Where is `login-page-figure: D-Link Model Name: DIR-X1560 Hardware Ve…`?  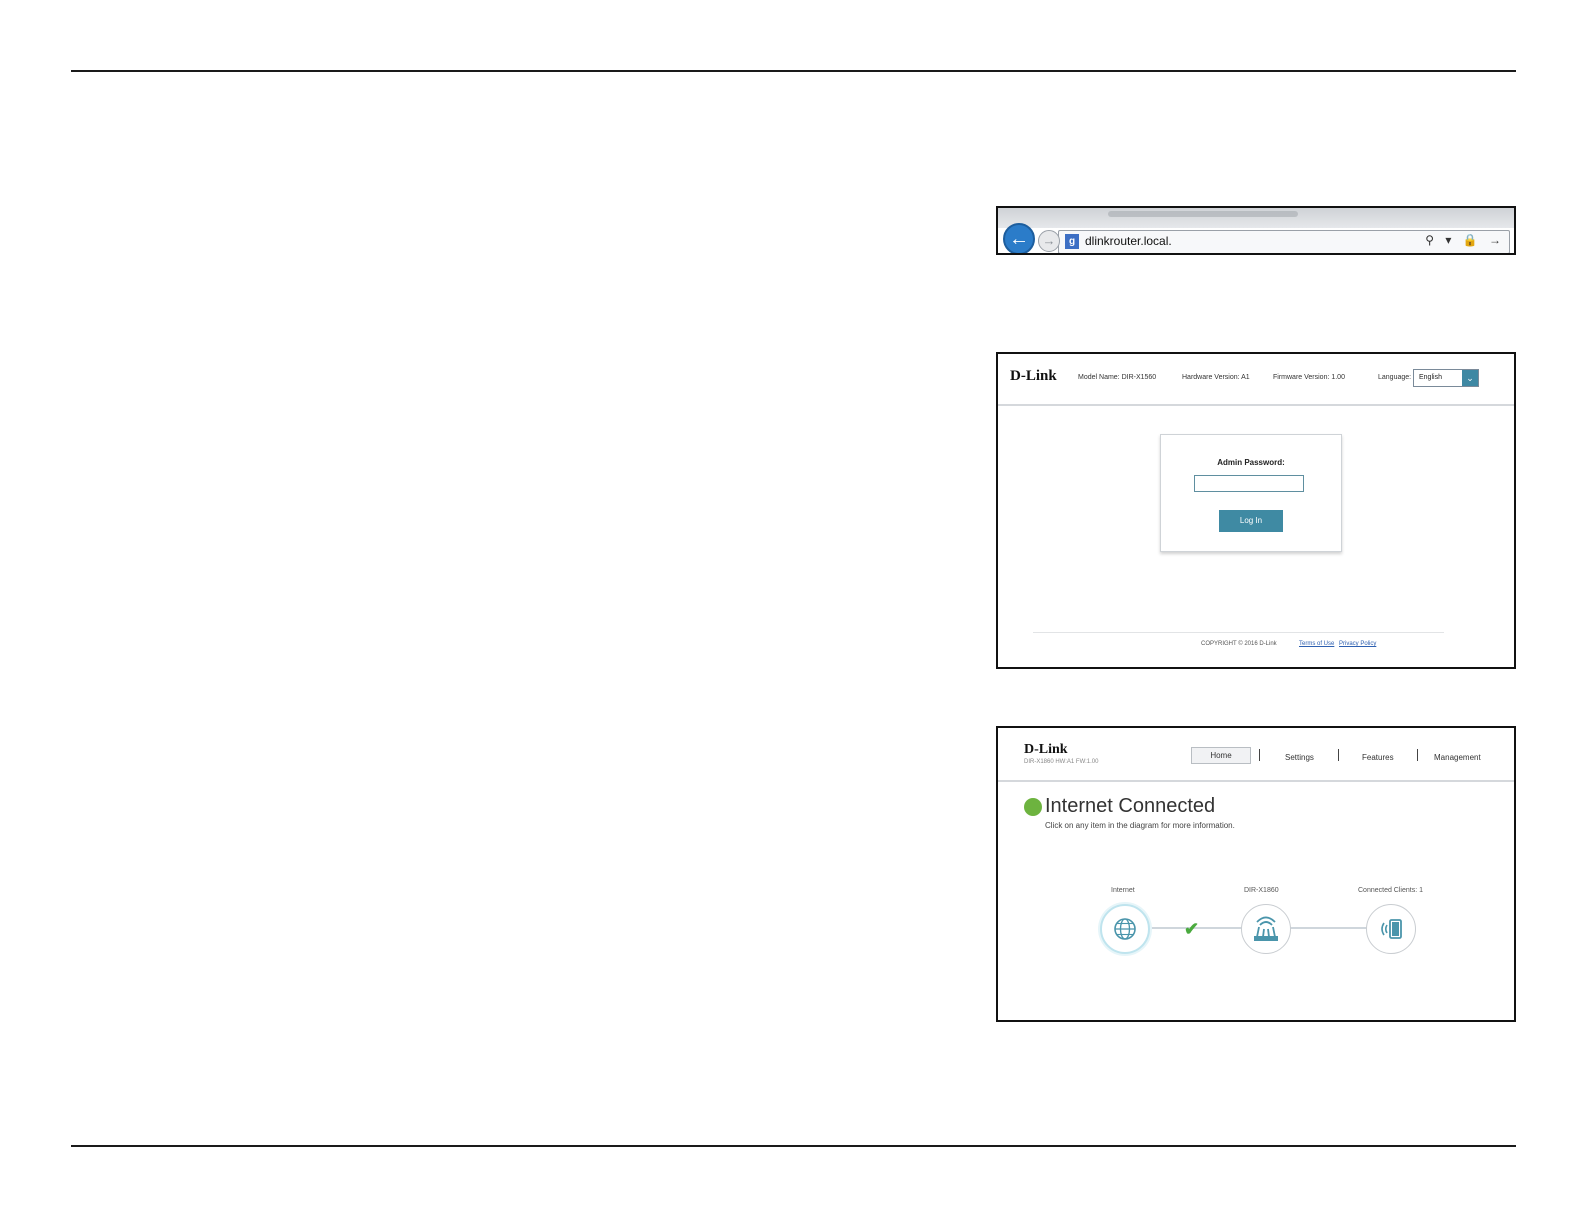
login-page-figure: D-Link Model Name: DIR-X1560 Hardware Ve… is located at coordinates (1256, 510).